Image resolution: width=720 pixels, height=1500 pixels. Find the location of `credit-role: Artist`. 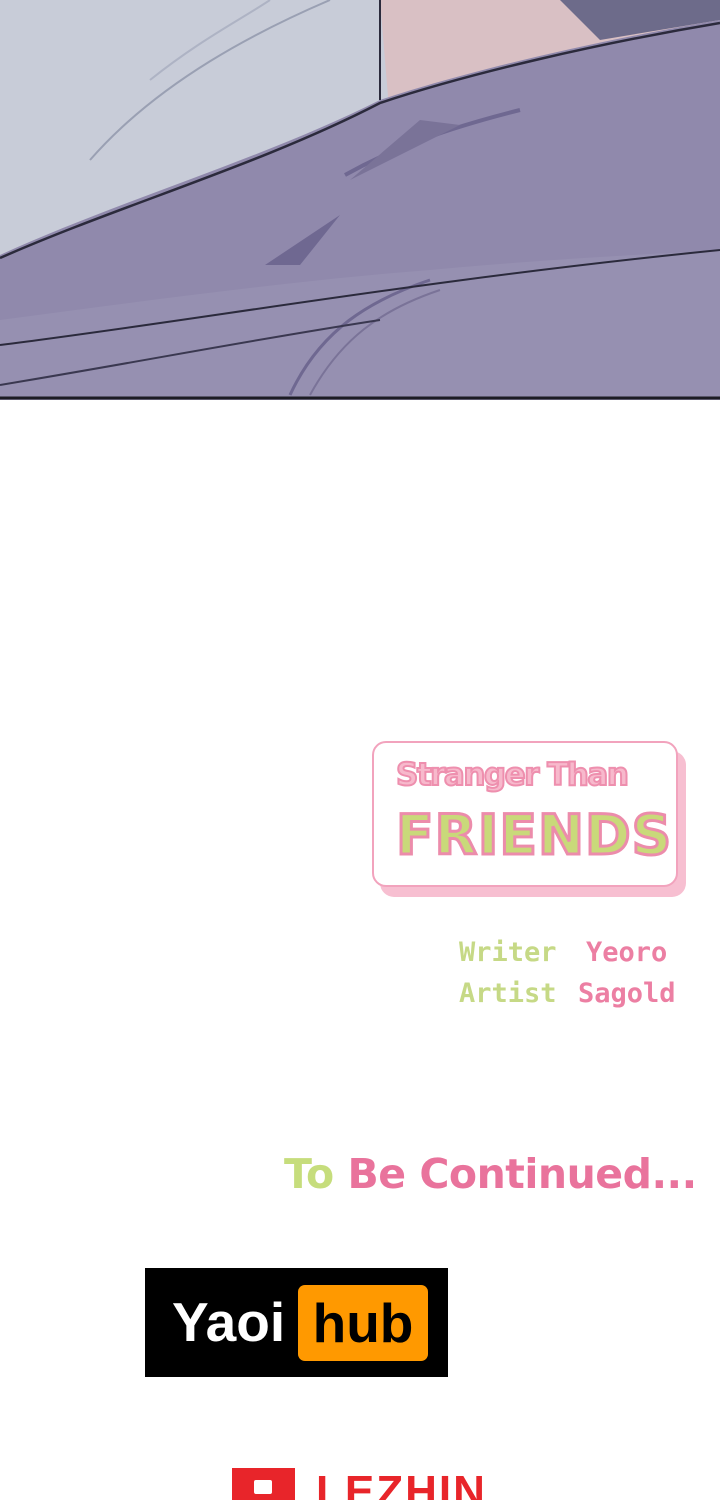

credit-role: Artist is located at coordinates (508, 993).